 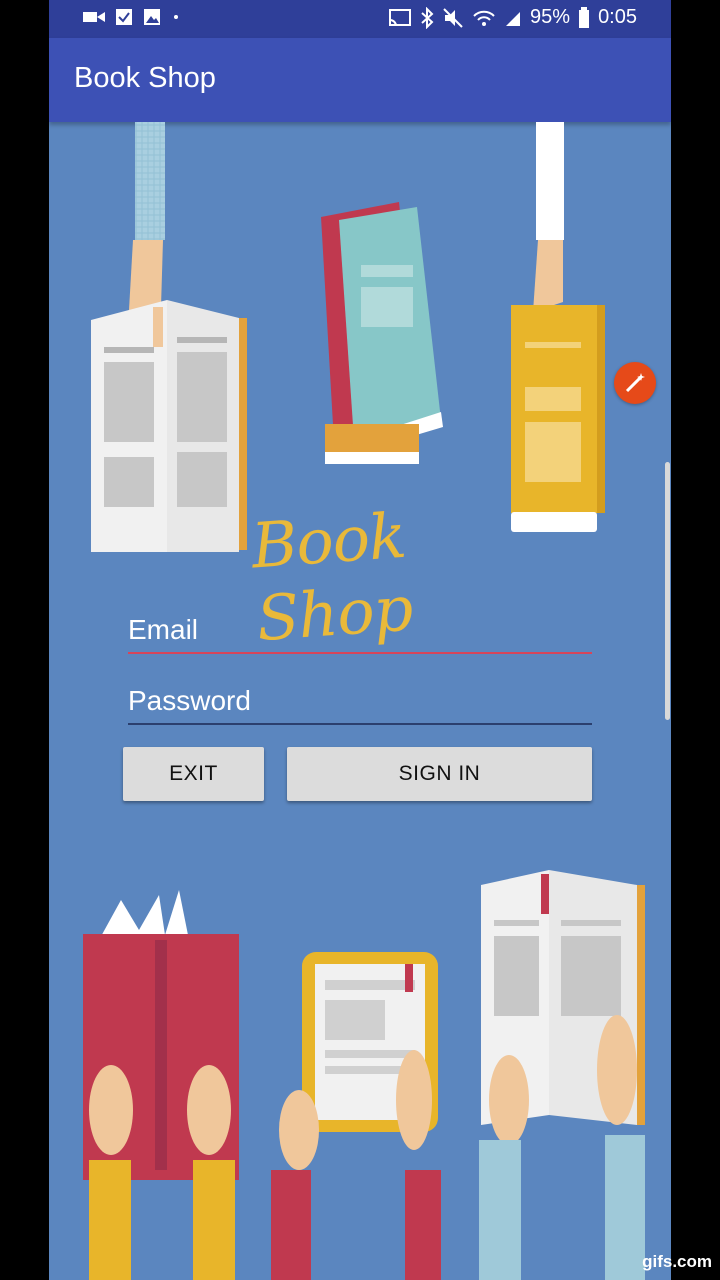 What do you see at coordinates (360, 653) in the screenshot?
I see `email-underline` at bounding box center [360, 653].